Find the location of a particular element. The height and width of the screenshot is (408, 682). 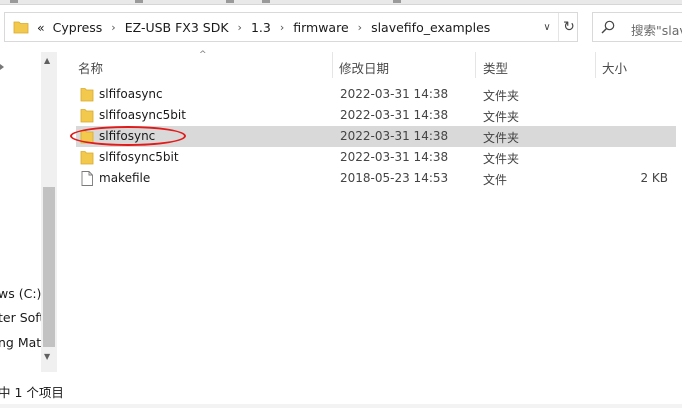

breadcrumb-slavefifo-examples: slavefifo_examples is located at coordinates (430, 27).